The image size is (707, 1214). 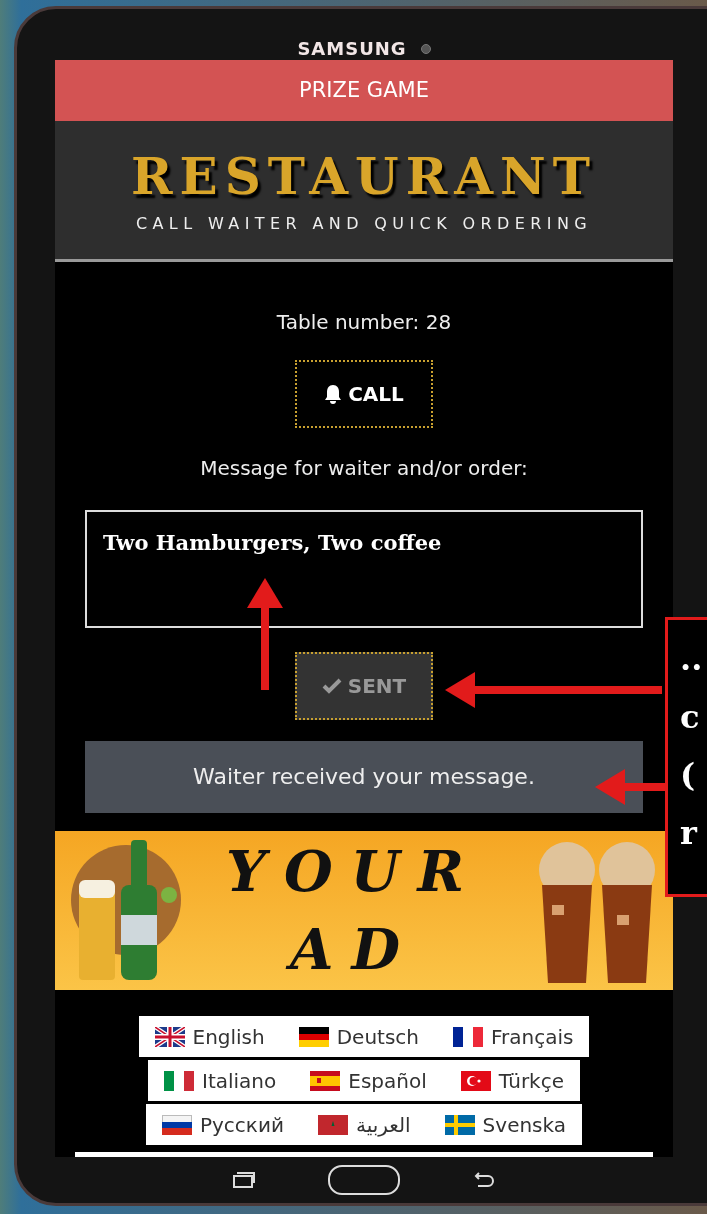 I want to click on callout-text: c, so click(x=690, y=717).